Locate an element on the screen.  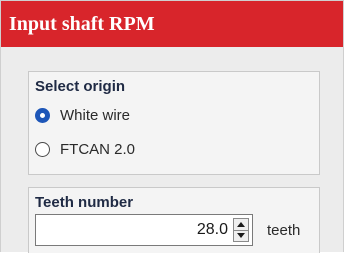
origin-option-label: FTCAN 2.0 is located at coordinates (98, 149).